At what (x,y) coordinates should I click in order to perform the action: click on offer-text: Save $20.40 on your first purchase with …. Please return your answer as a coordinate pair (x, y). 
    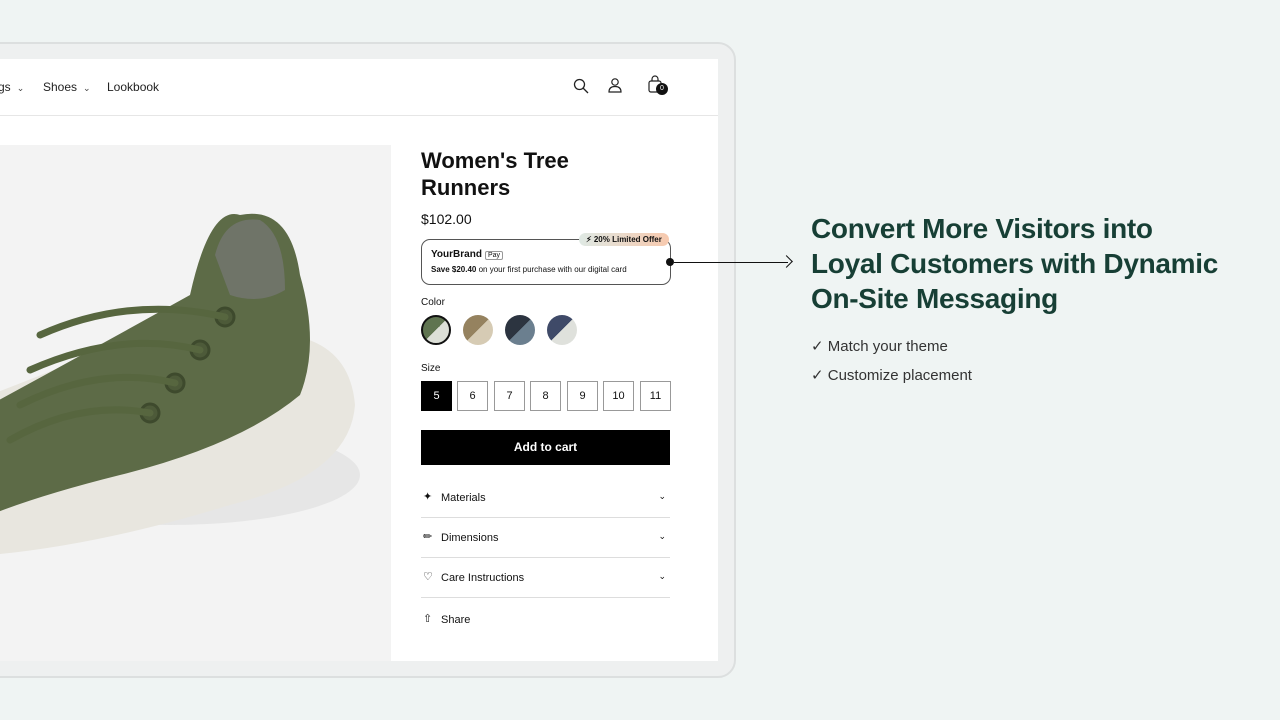
    Looking at the image, I should click on (529, 269).